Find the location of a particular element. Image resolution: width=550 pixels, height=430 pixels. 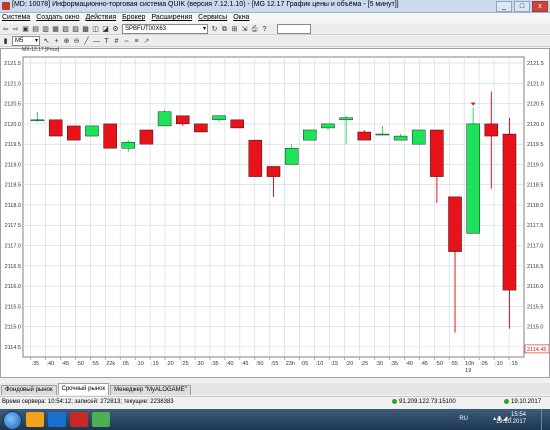

instrument-value: SPBFUT00X63 is located at coordinates (146, 29).